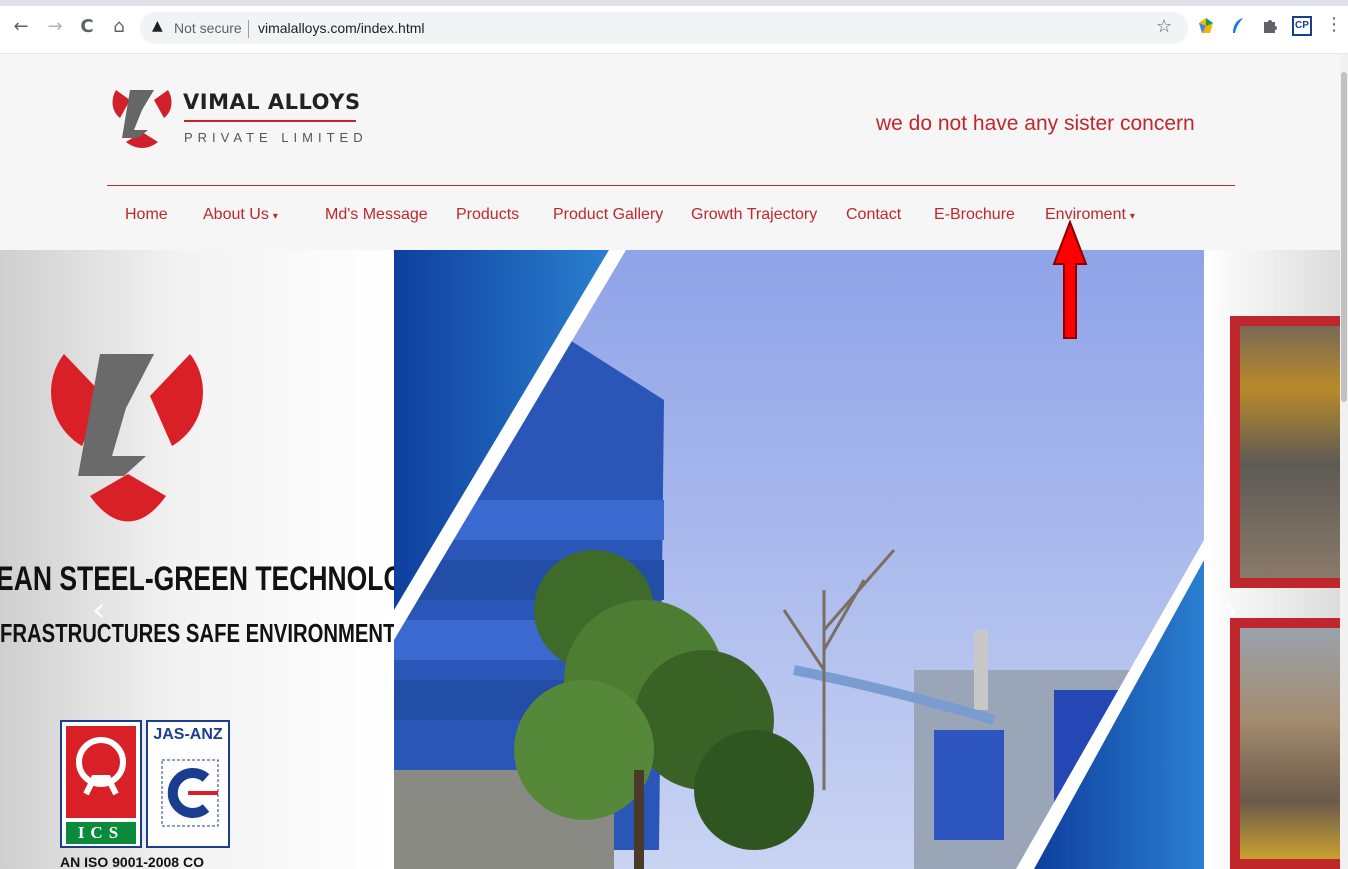 This screenshot has width=1348, height=869. What do you see at coordinates (608, 215) in the screenshot?
I see `nav-item-product-gallery: Product Gallery` at bounding box center [608, 215].